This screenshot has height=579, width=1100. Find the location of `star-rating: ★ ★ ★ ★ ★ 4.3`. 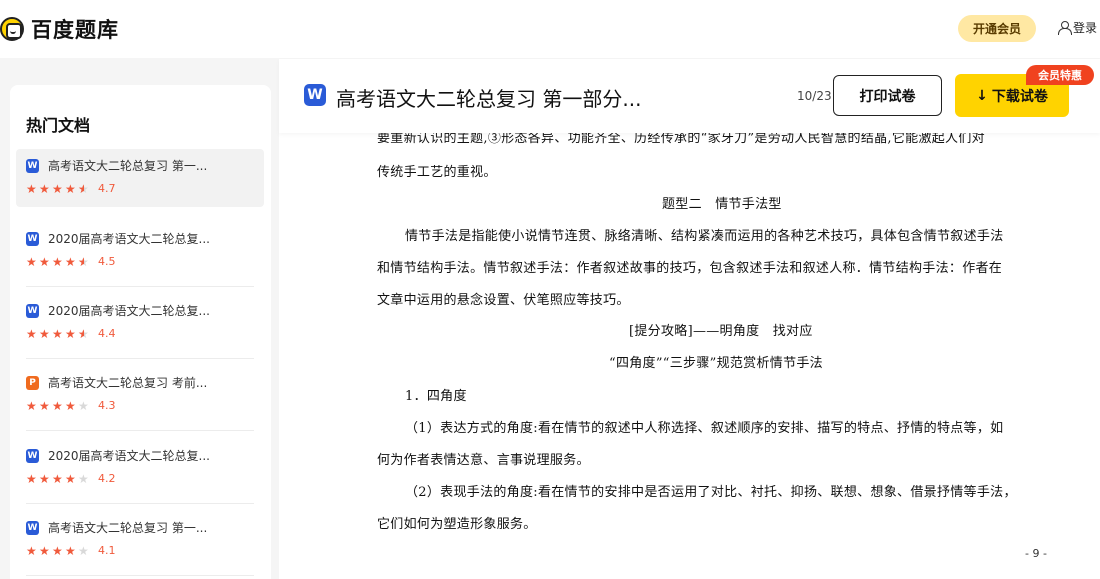

star-rating: ★ ★ ★ ★ ★ 4.3 is located at coordinates (71, 405).